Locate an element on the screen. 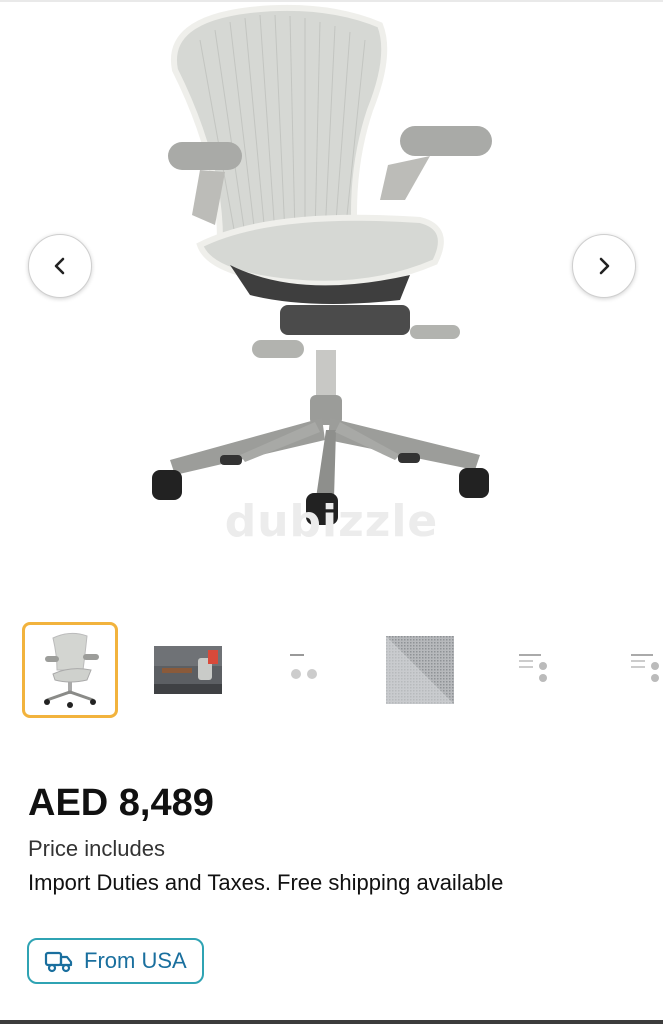 Image resolution: width=663 pixels, height=1024 pixels. room-thumbnail-image is located at coordinates (188, 670).